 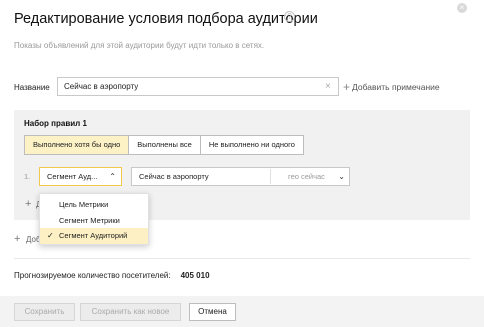 I want to click on condition-value: Сейчас в аэропорту, so click(x=174, y=176).